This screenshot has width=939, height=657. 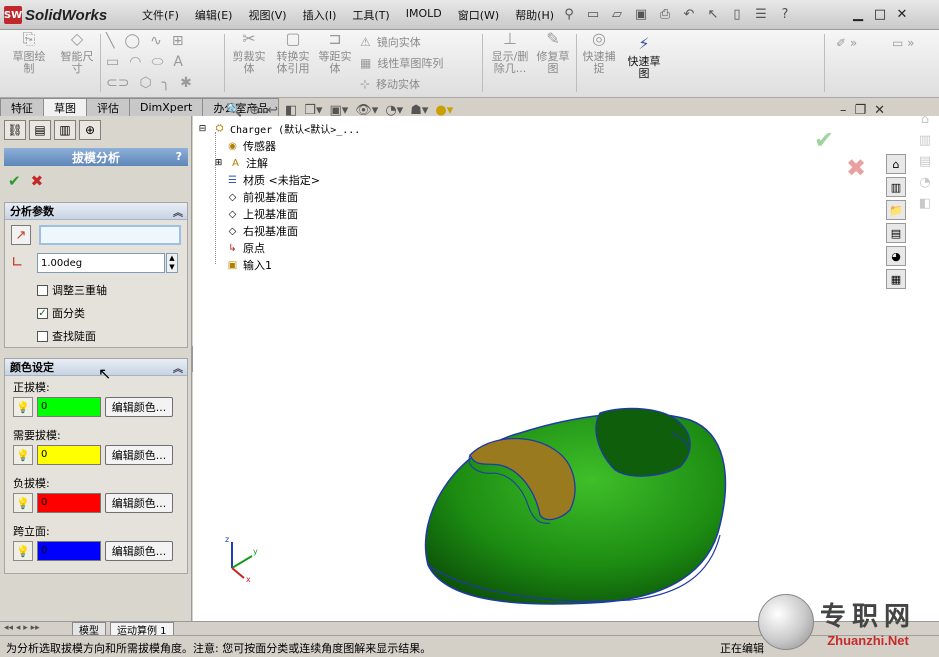 What do you see at coordinates (166, 83) in the screenshot?
I see `fillet-icon: ╮` at bounding box center [166, 83].